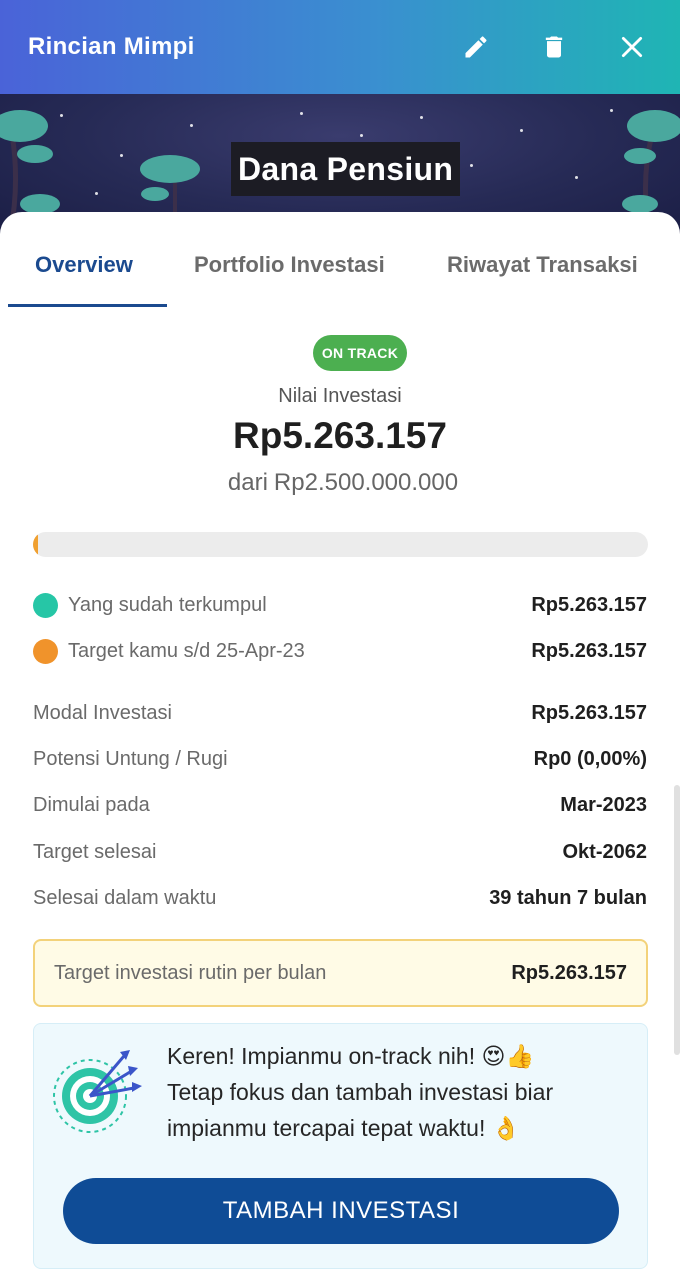 Image resolution: width=680 pixels, height=1280 pixels. I want to click on active-tab-indicator, so click(87, 305).